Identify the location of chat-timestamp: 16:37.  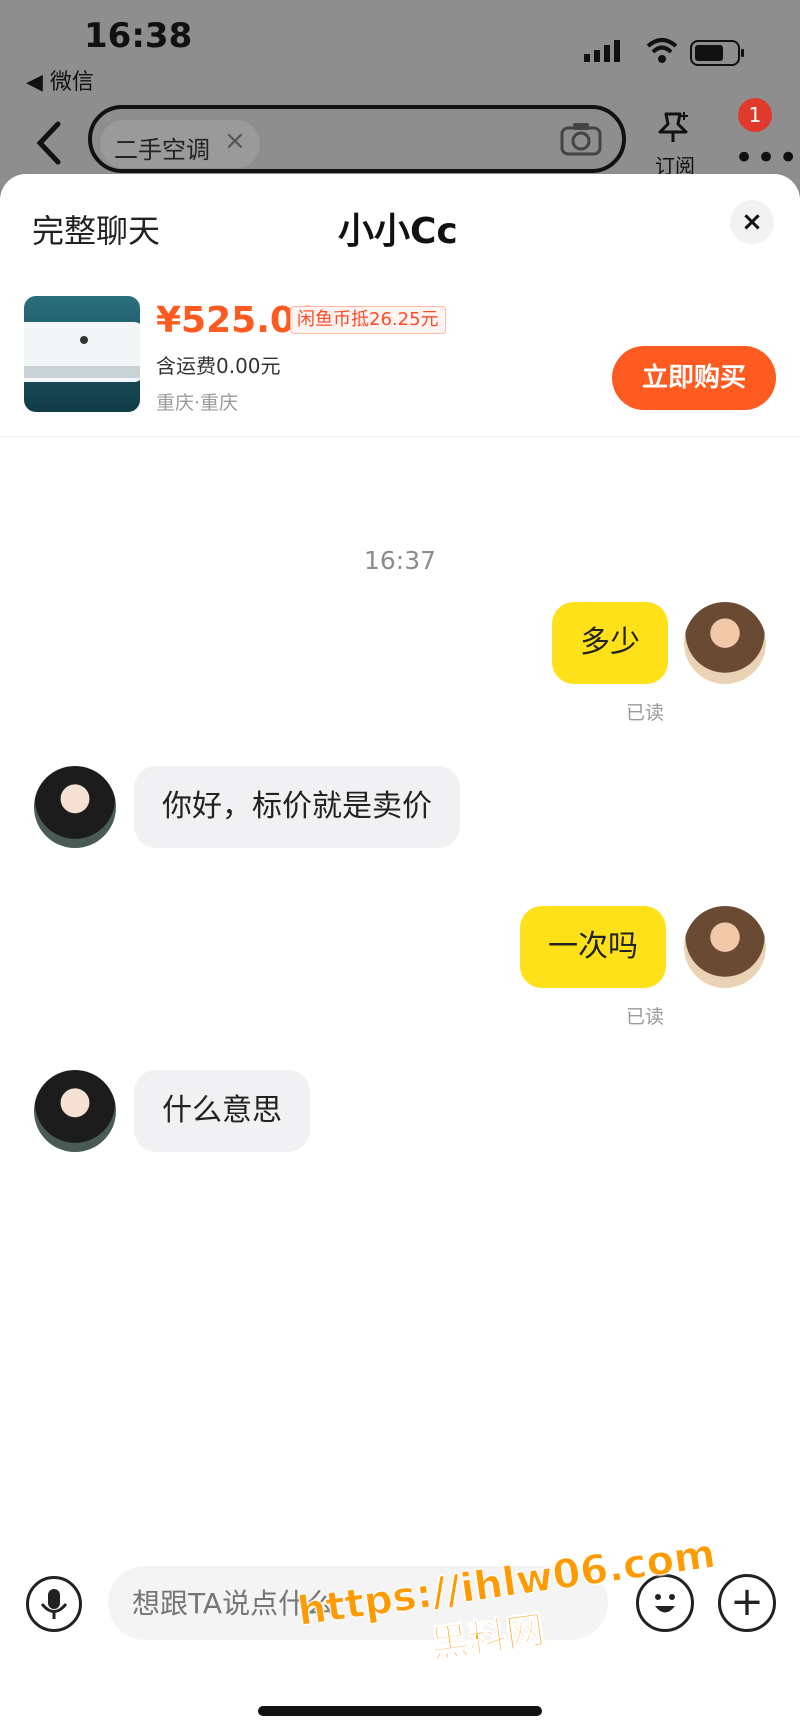
(400, 560).